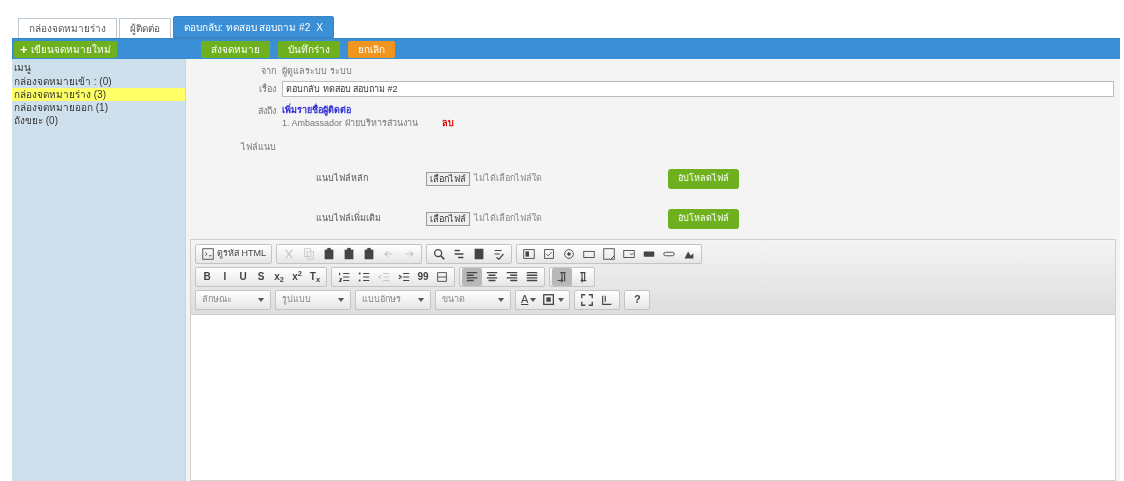  What do you see at coordinates (350, 123) in the screenshot?
I see `recipient-text: 1. Ambassador ฝ่ายบริหารส่วนงาน` at bounding box center [350, 123].